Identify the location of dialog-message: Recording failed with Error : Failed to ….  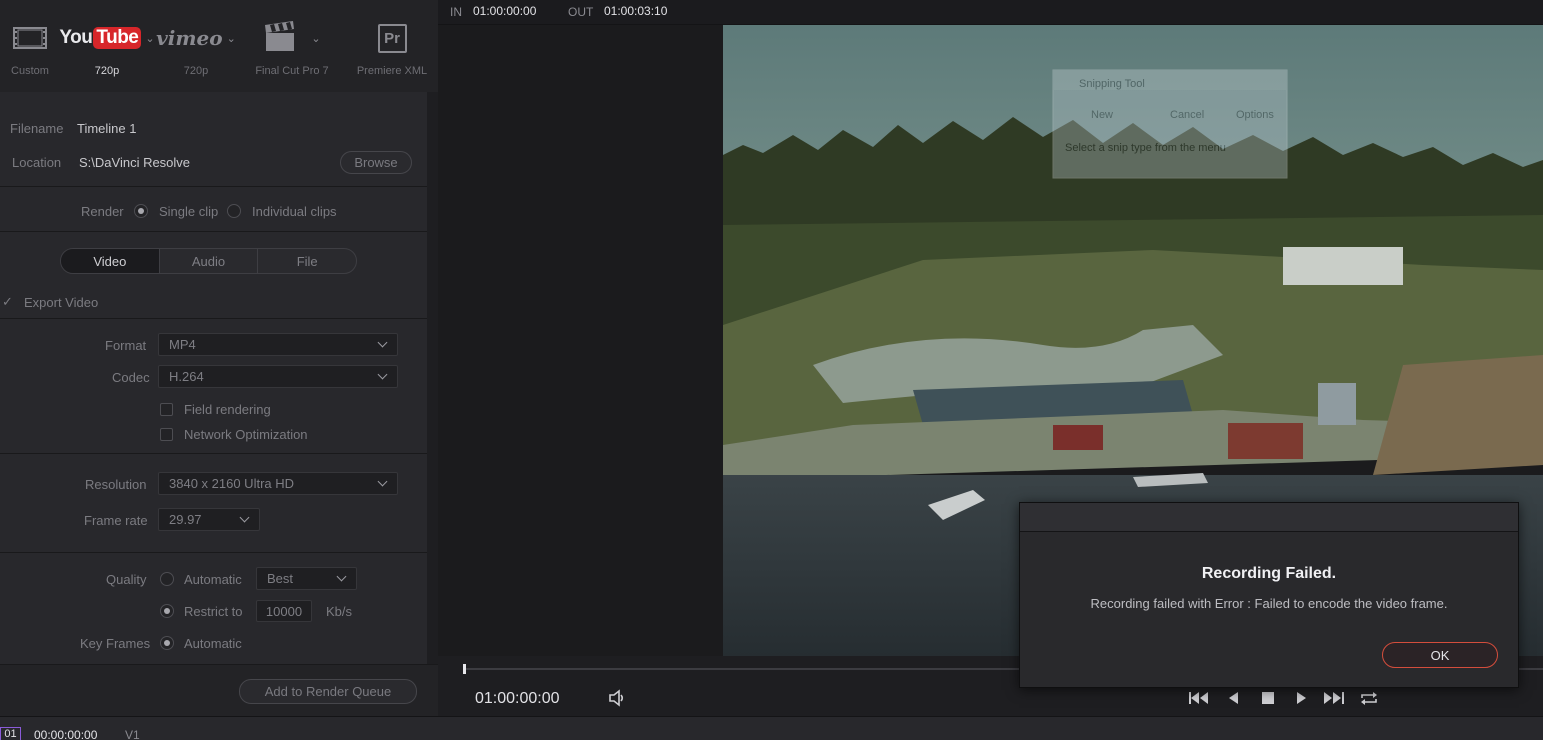
(1269, 603).